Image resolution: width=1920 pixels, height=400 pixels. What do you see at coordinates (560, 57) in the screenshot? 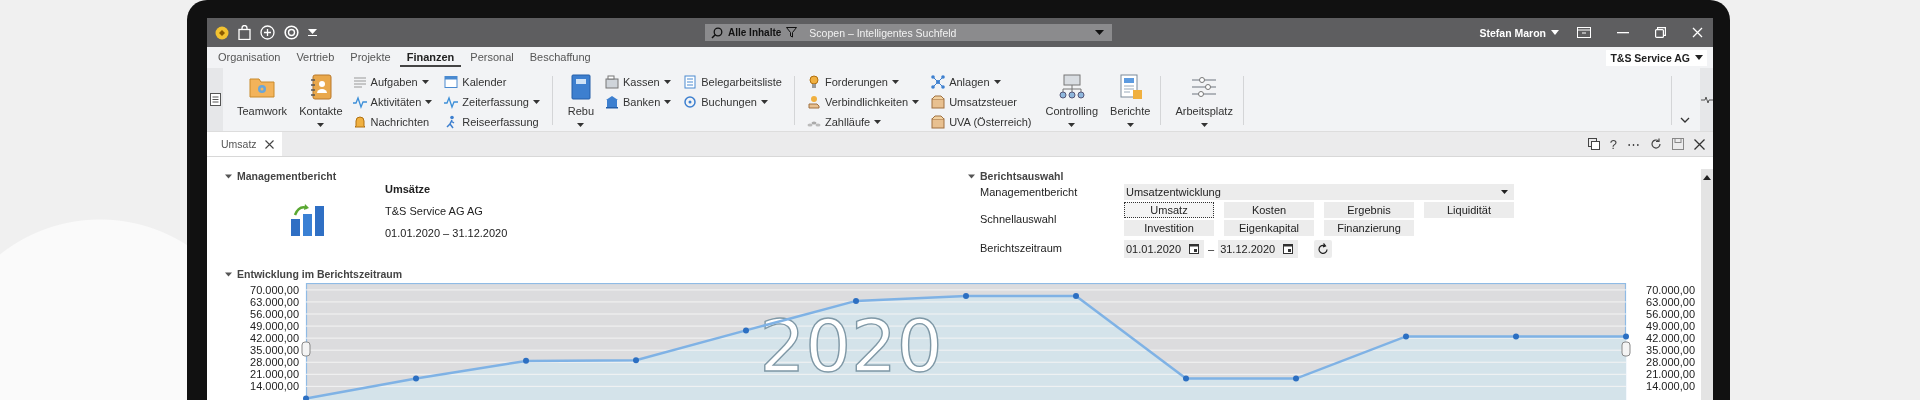
I see `menu-tab: Beschaffung` at bounding box center [560, 57].